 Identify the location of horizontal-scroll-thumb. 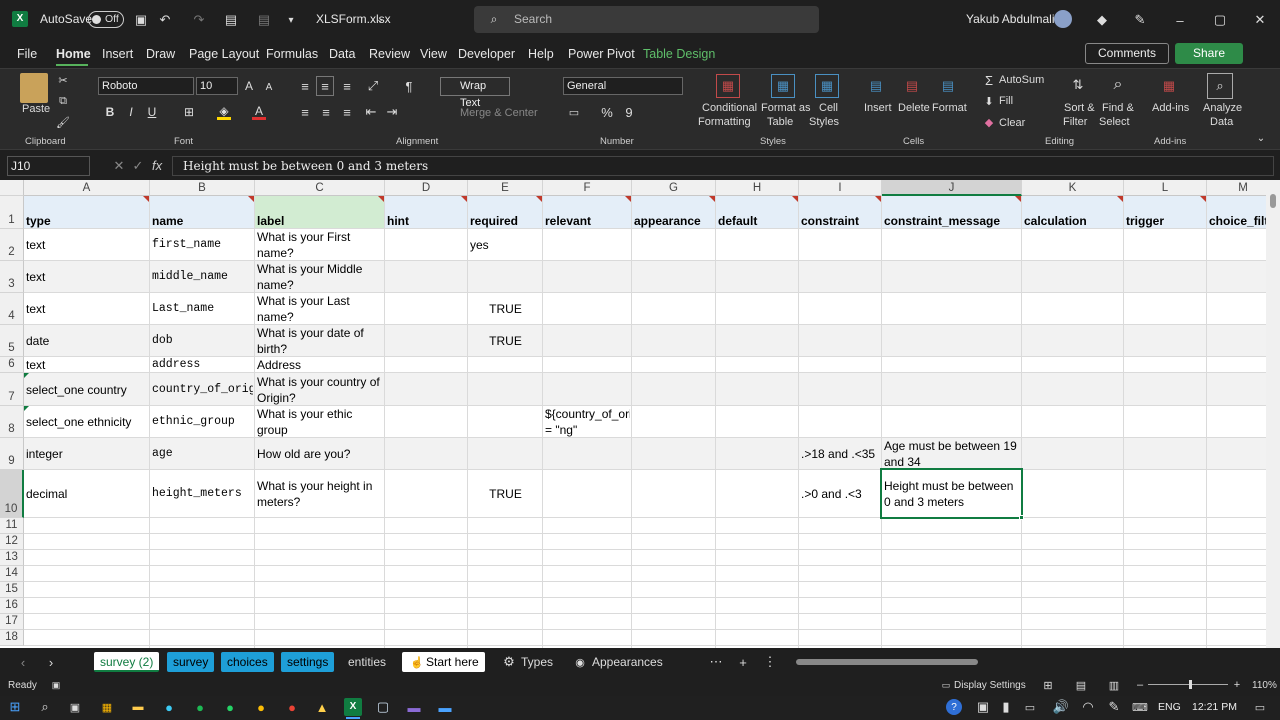
(887, 662).